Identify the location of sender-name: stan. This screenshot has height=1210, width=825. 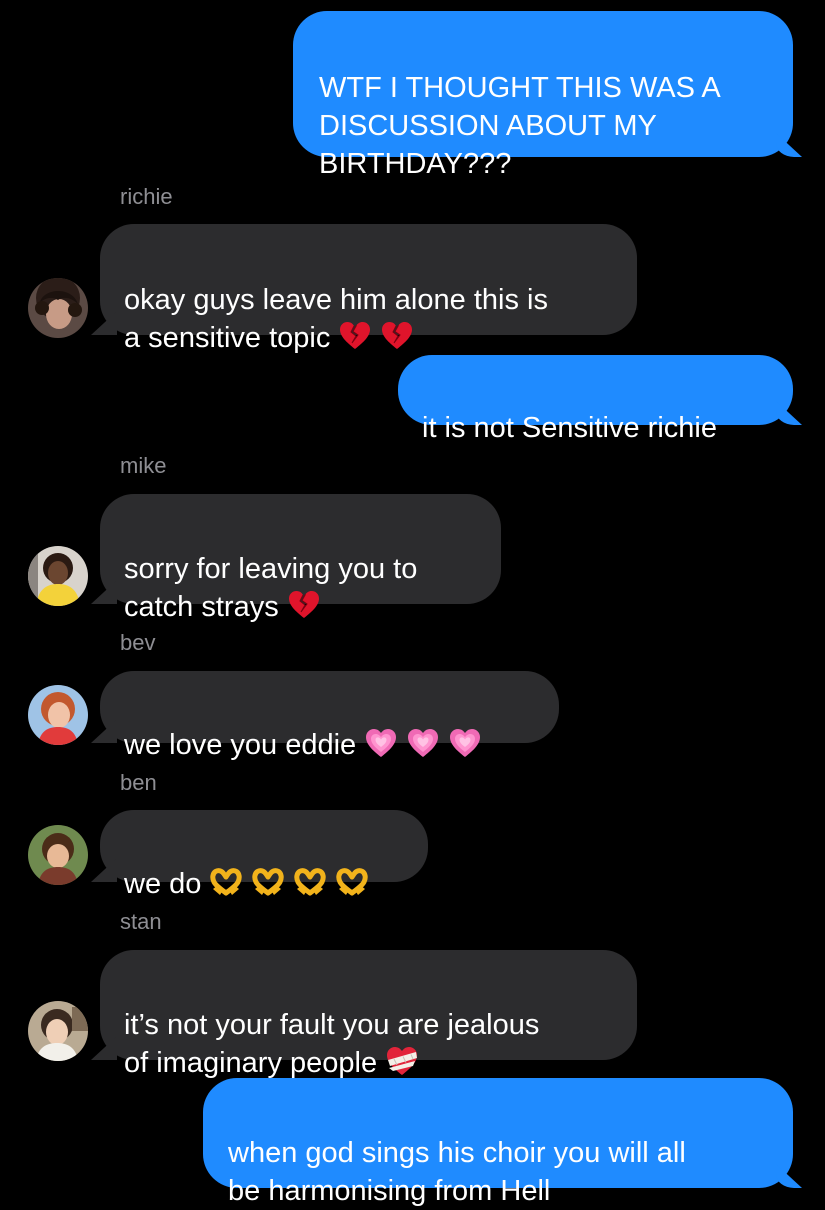
(141, 921).